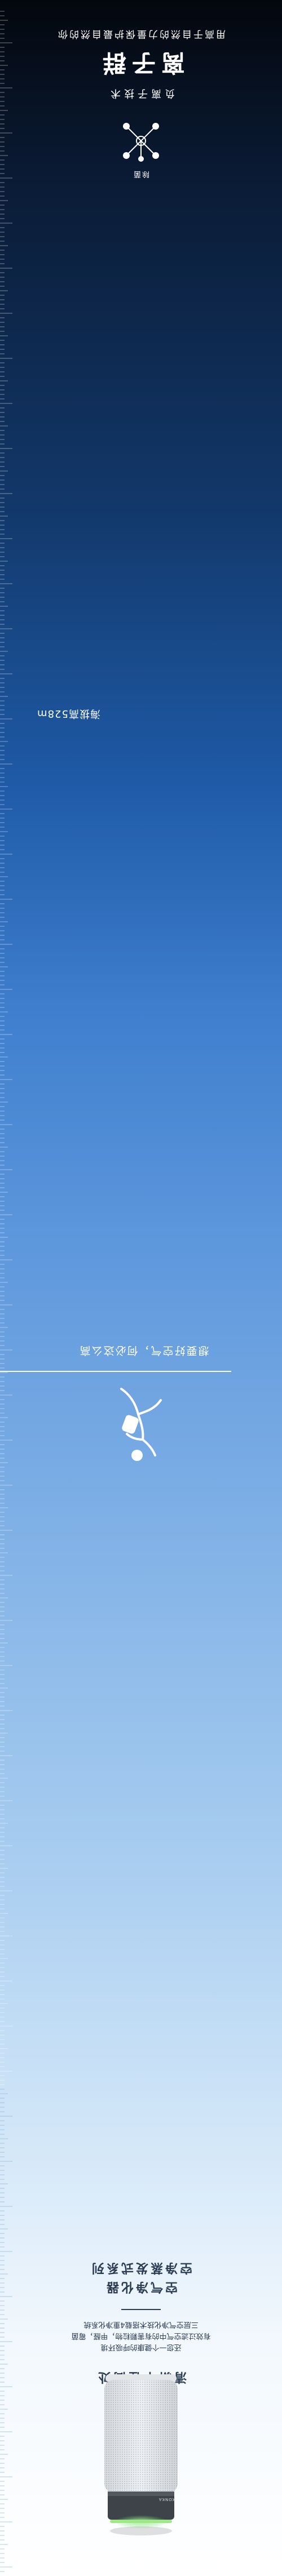 The width and height of the screenshot is (282, 2576). I want to click on hero-section: 除菌 负离子技术 离子群 用高于自然的力量保护最自然的你, so click(141, 96).